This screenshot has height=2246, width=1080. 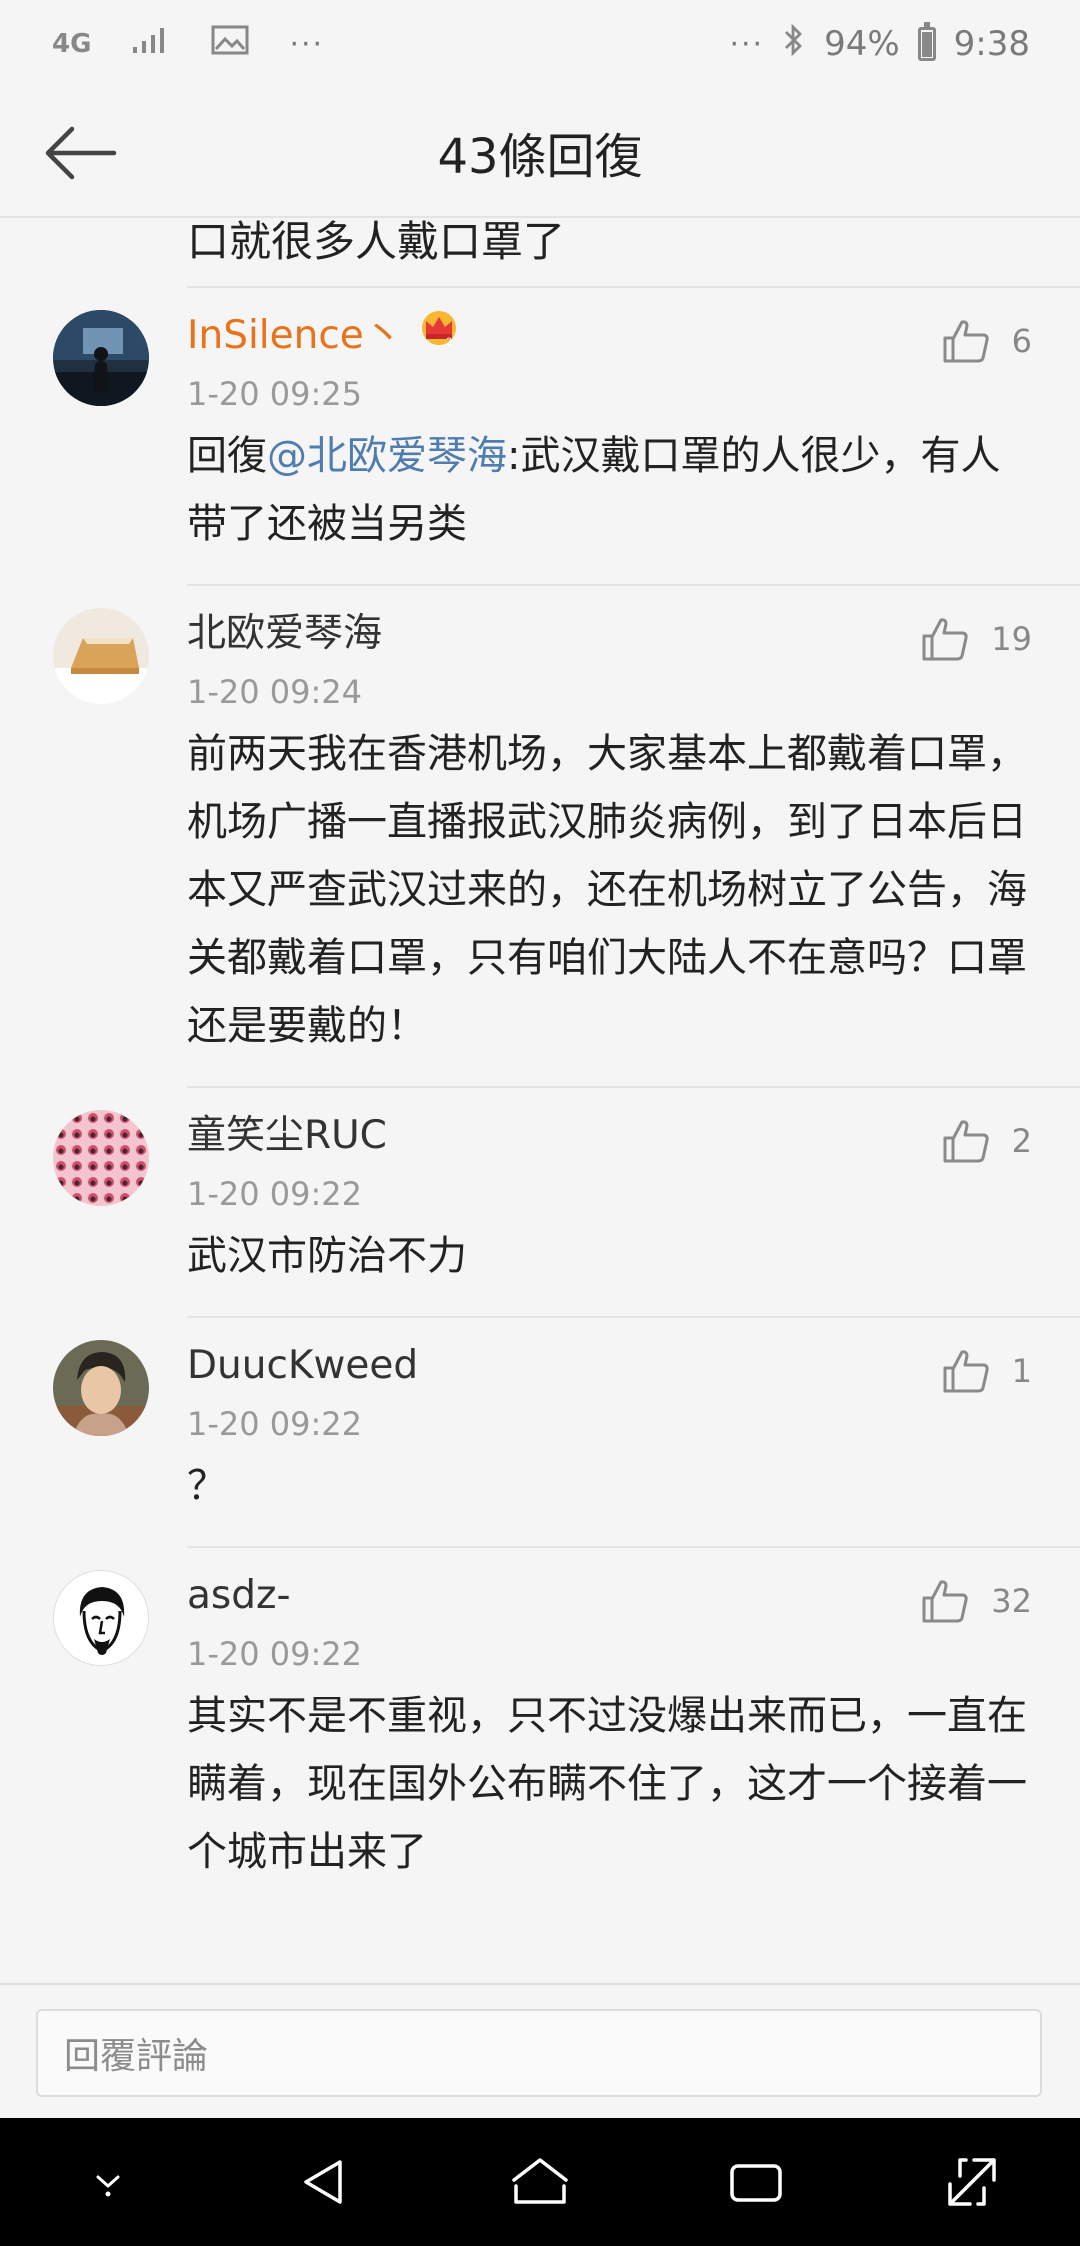 What do you see at coordinates (387, 456) in the screenshot?
I see `mention-link: @北欧爱琴海` at bounding box center [387, 456].